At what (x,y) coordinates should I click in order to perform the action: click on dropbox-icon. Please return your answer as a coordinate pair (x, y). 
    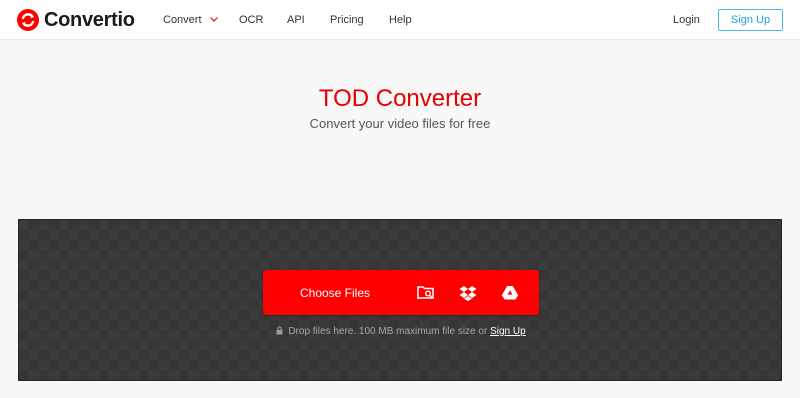
    Looking at the image, I should click on (468, 293).